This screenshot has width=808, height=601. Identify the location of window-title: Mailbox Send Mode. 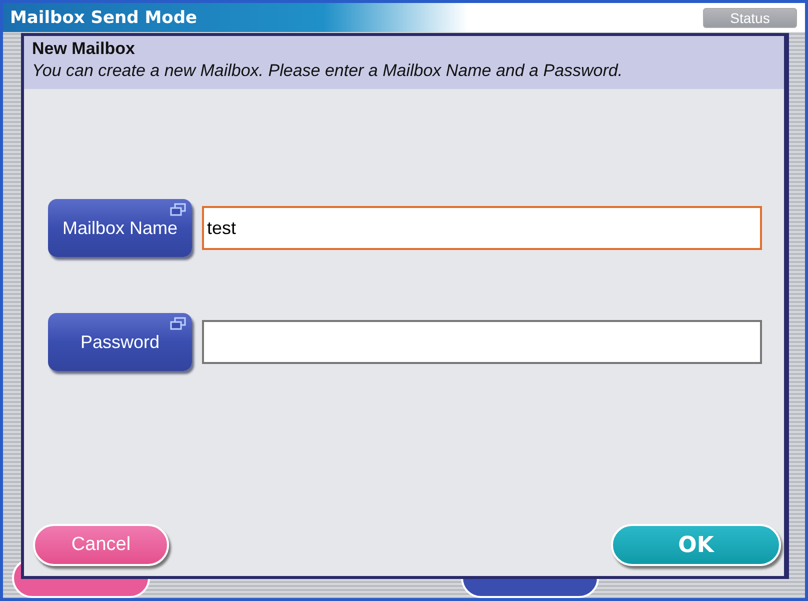
(104, 18).